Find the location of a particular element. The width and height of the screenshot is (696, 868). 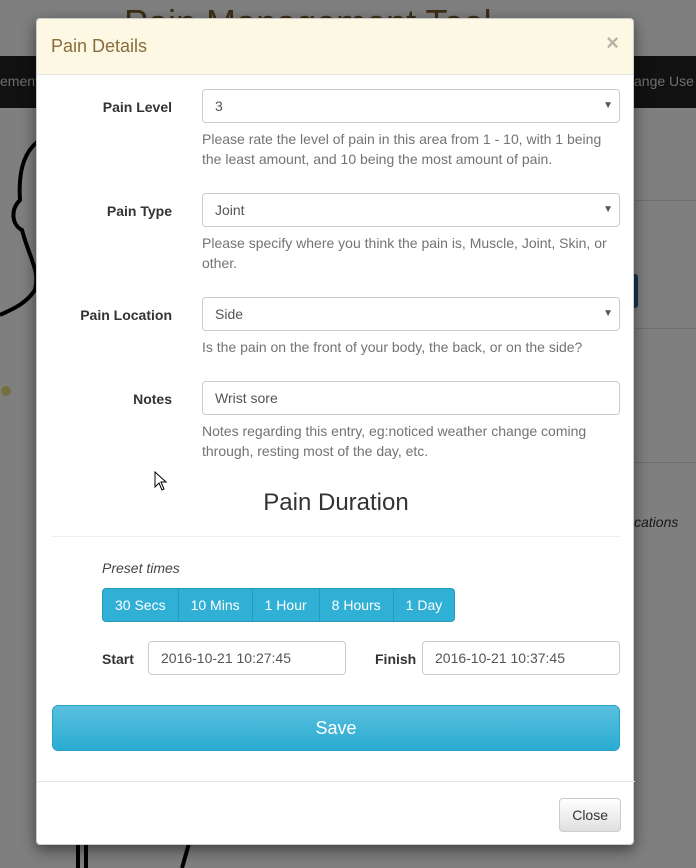

pain-type-value: Joint is located at coordinates (230, 210).